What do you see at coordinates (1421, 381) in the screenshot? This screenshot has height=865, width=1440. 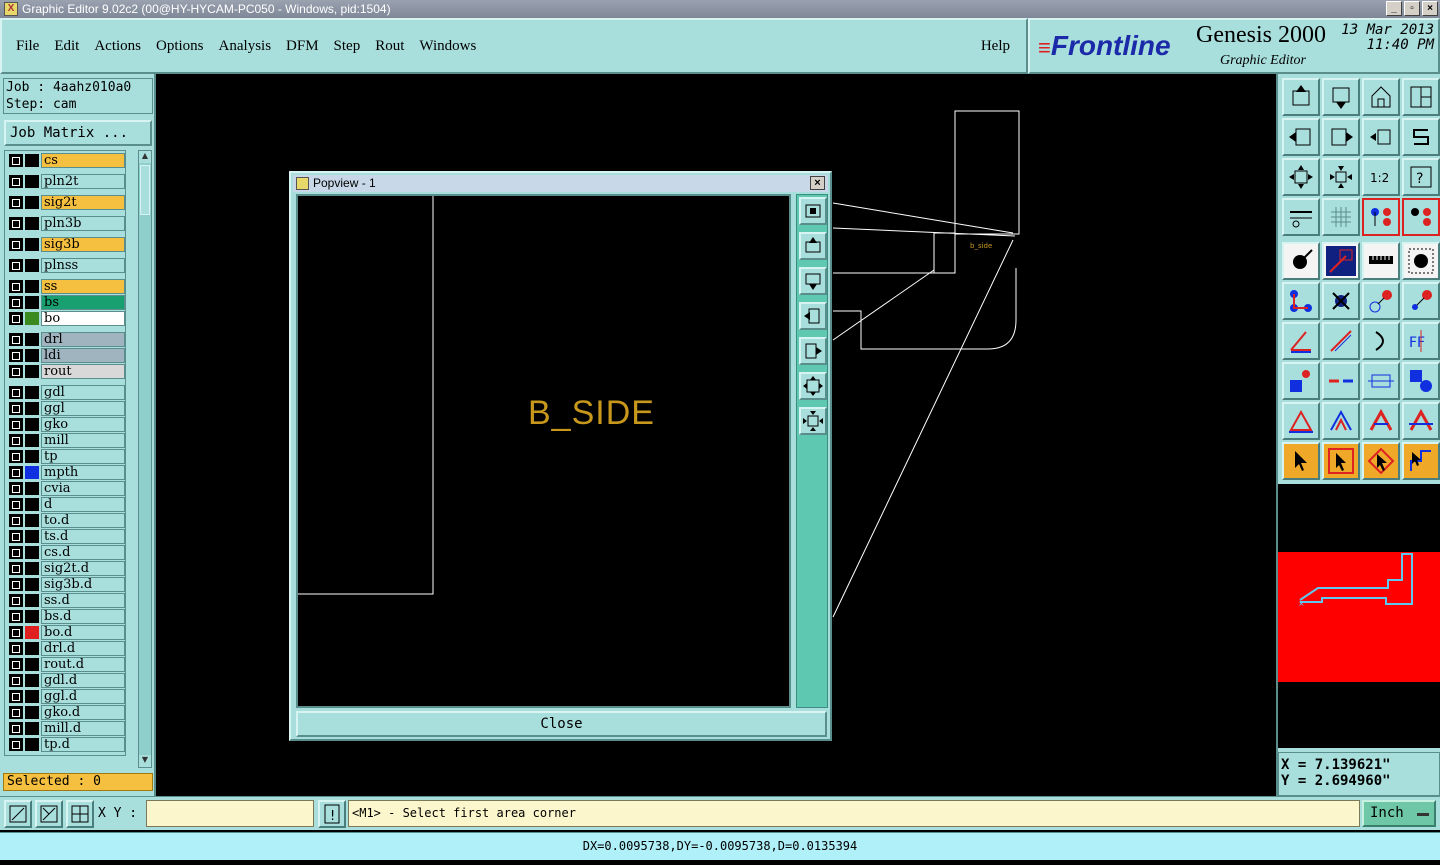 I see `pads-group-tool-icon` at bounding box center [1421, 381].